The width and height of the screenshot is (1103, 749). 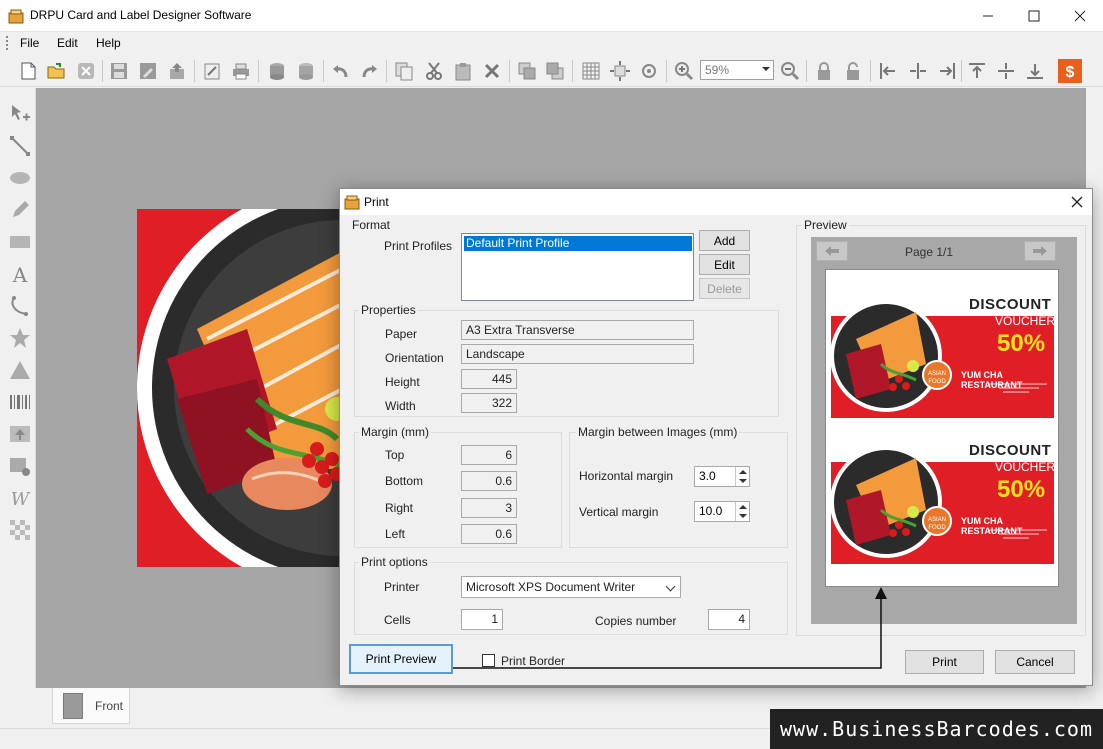 I want to click on properties-group-label: Properties, so click(x=388, y=310).